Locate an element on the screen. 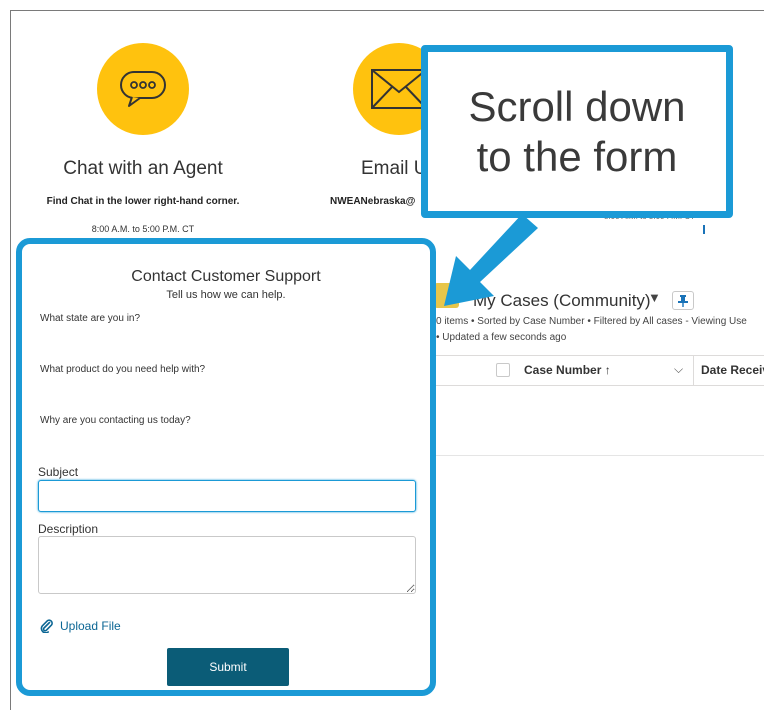 The image size is (764, 710). upload-file-link: Upload File is located at coordinates (80, 626).